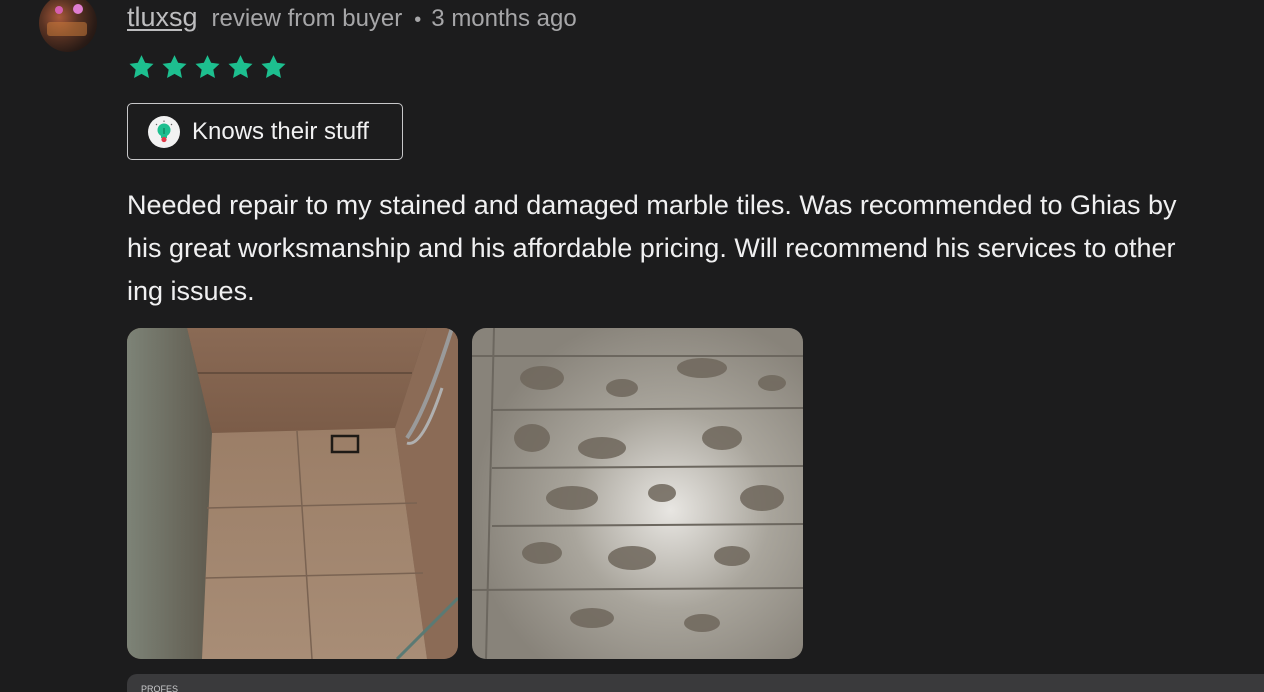 This screenshot has width=1264, height=692. I want to click on seller-response-label: PROFES, so click(160, 688).